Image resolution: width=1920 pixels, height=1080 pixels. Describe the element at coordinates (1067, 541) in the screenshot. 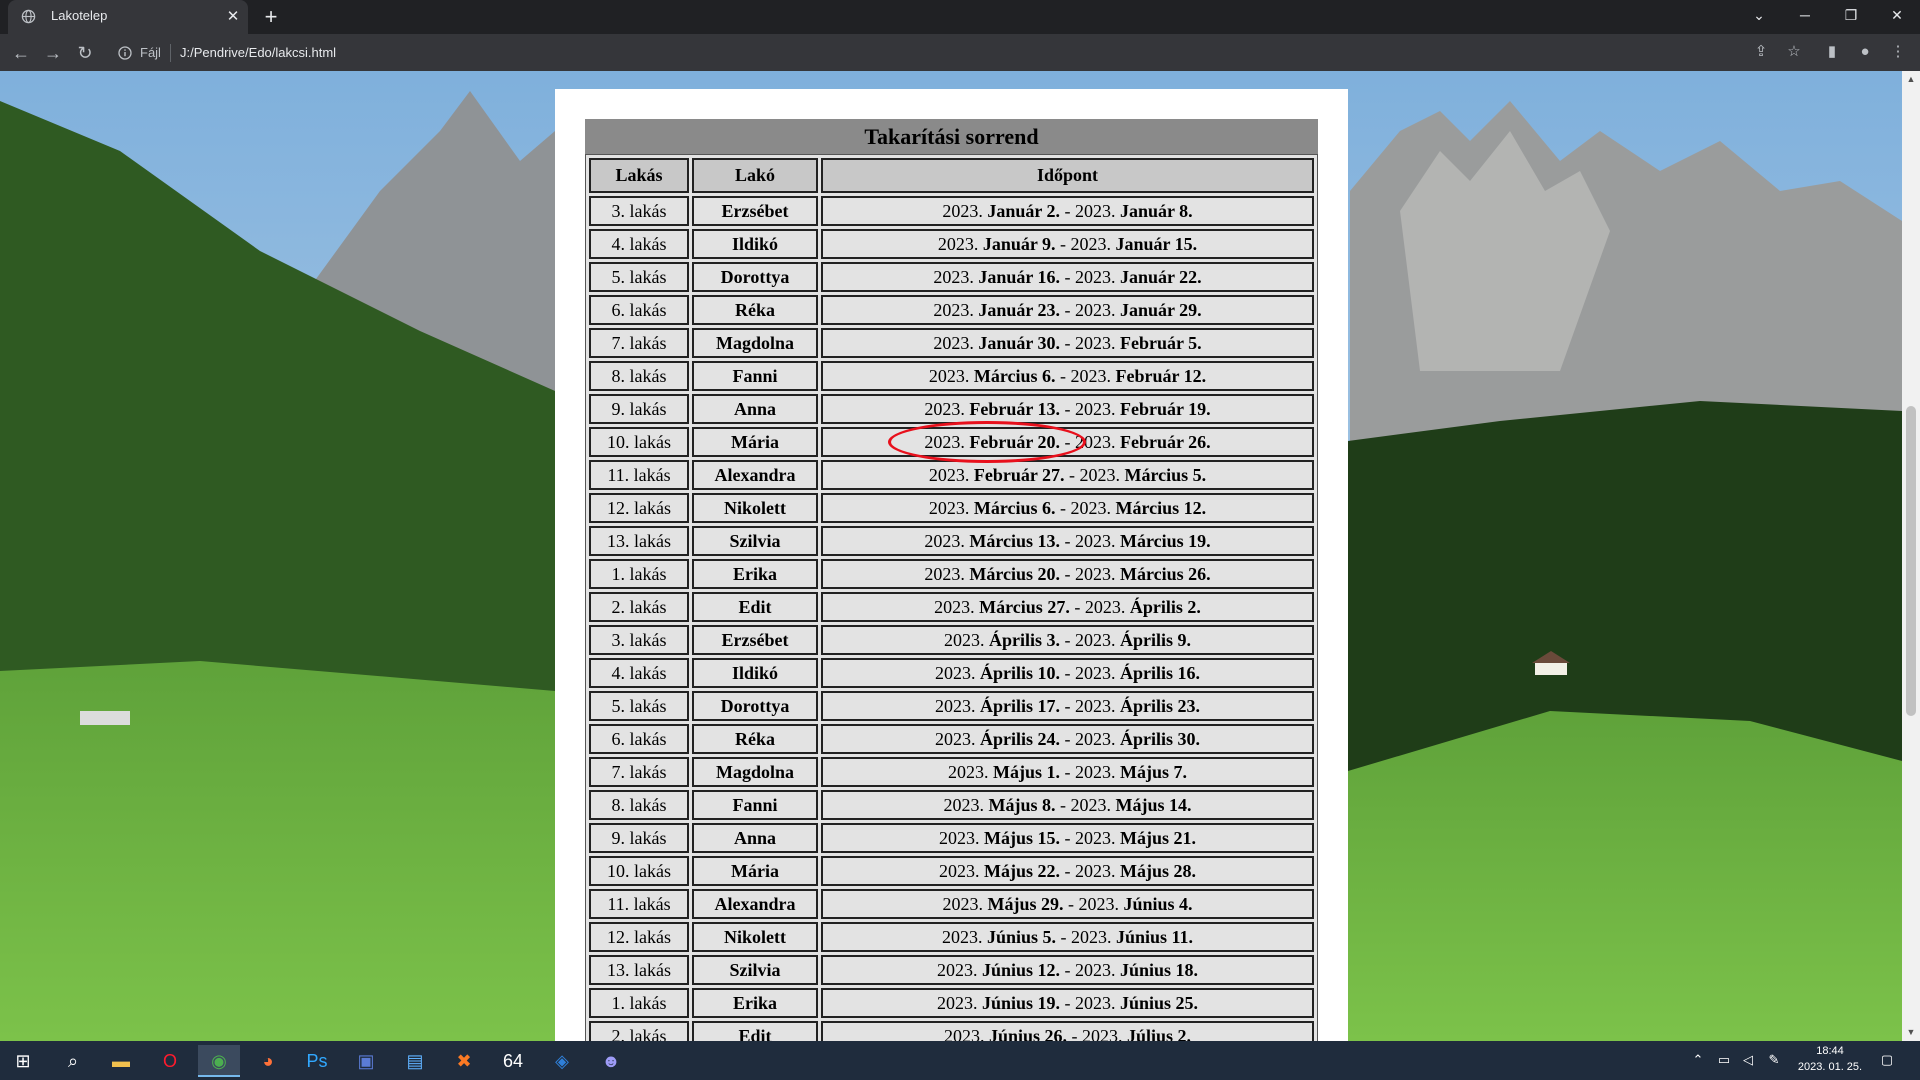

I see `date-cell: 2023. Március 13. - 2023. Március 19.` at that location.